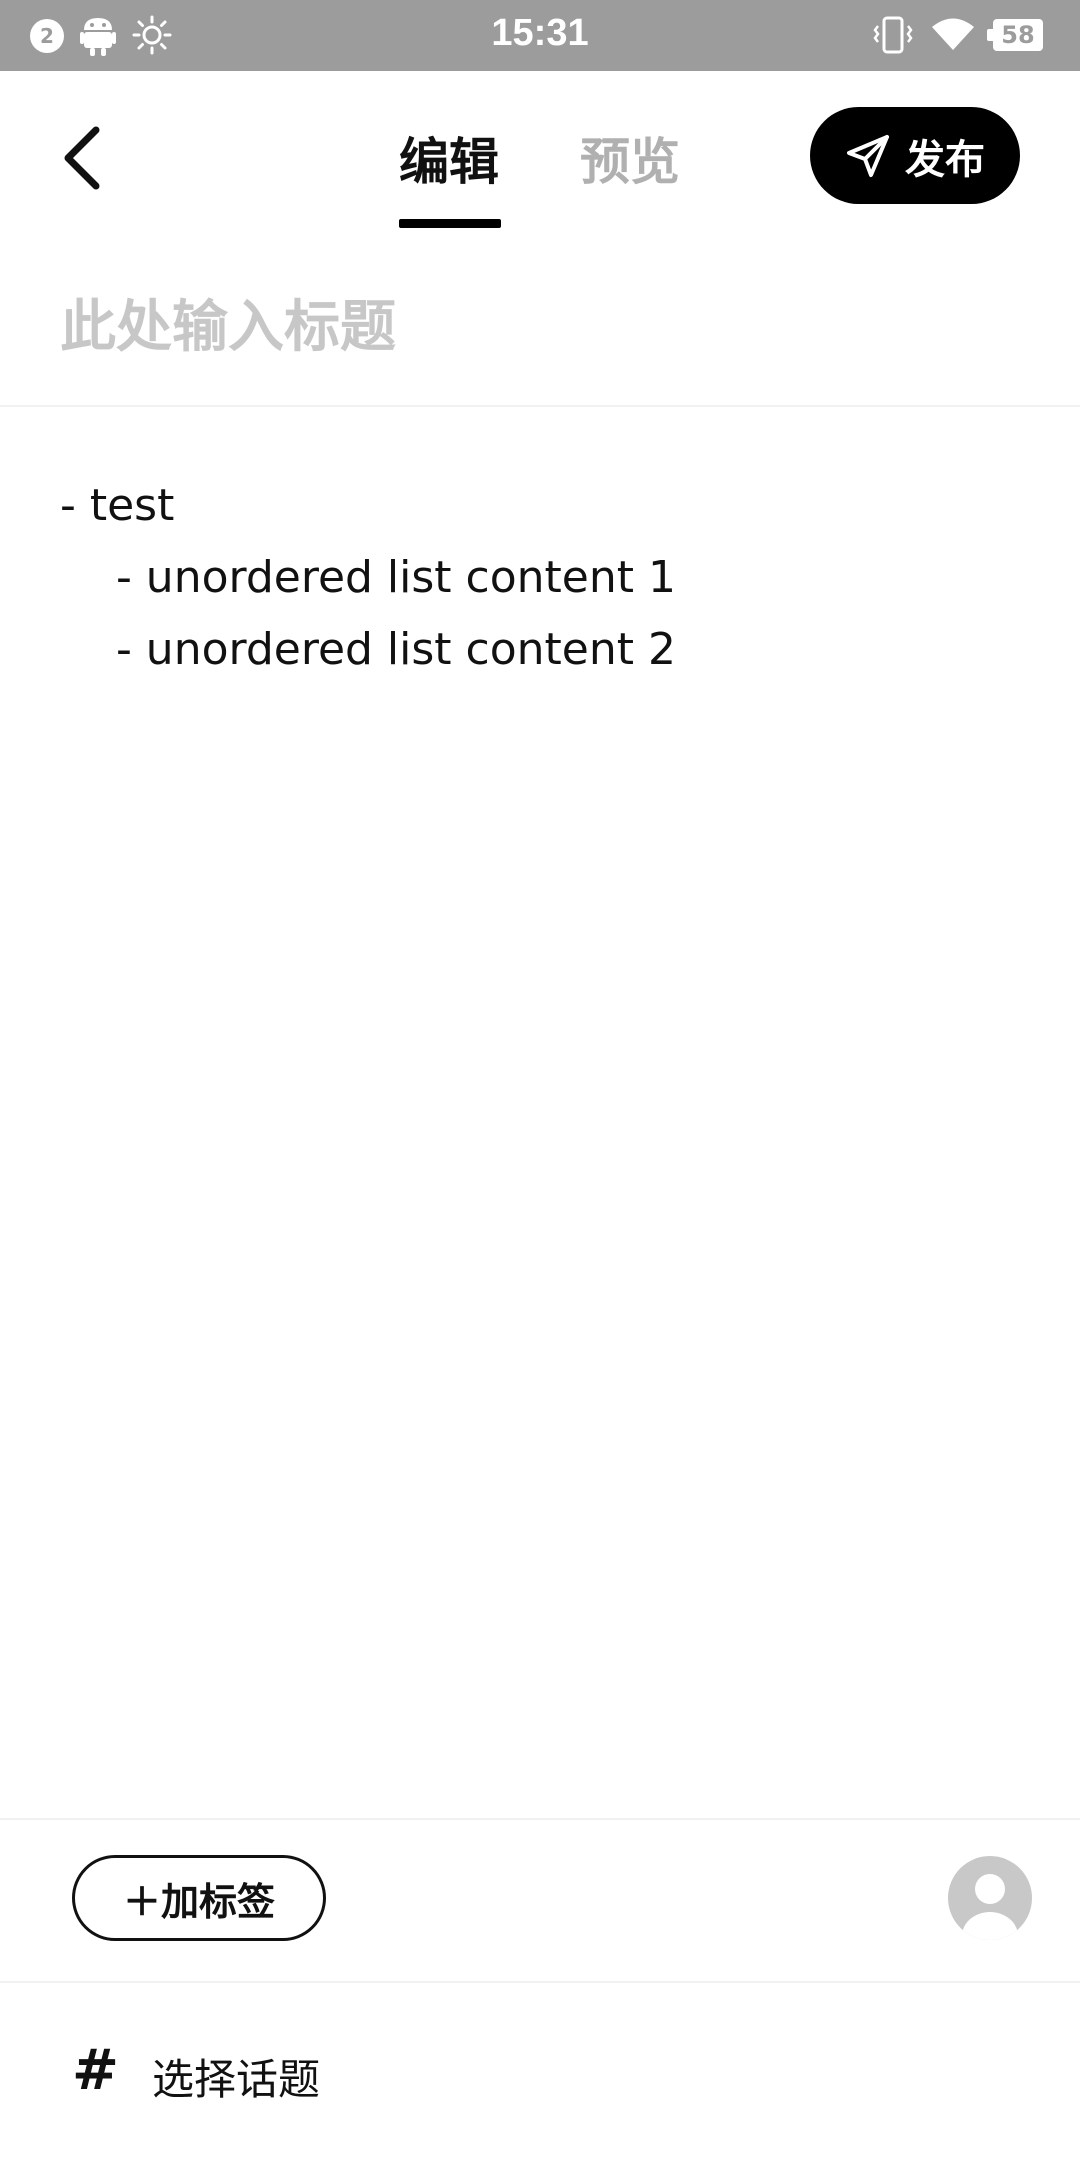 This screenshot has width=1080, height=2160. I want to click on status-time: 15:31, so click(540, 33).